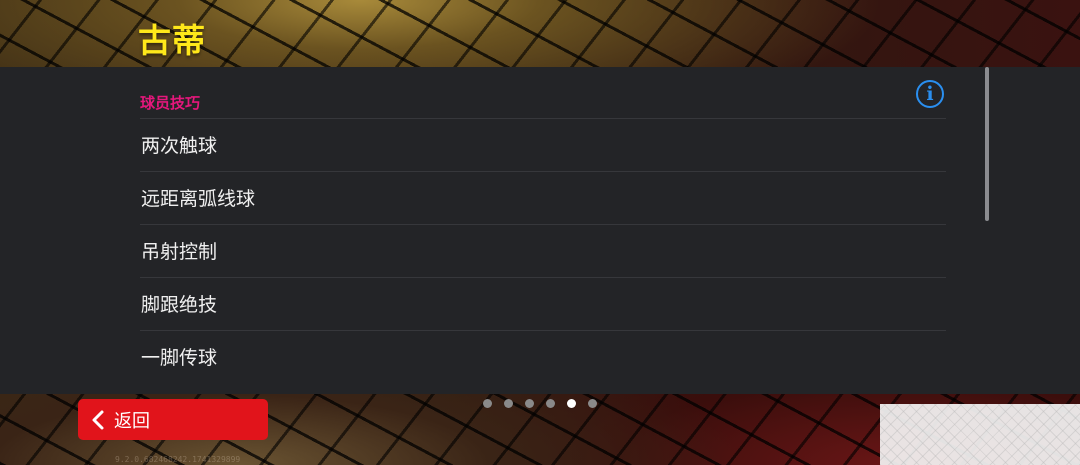 The width and height of the screenshot is (1080, 465). What do you see at coordinates (170, 103) in the screenshot?
I see `section-title: 球员技巧` at bounding box center [170, 103].